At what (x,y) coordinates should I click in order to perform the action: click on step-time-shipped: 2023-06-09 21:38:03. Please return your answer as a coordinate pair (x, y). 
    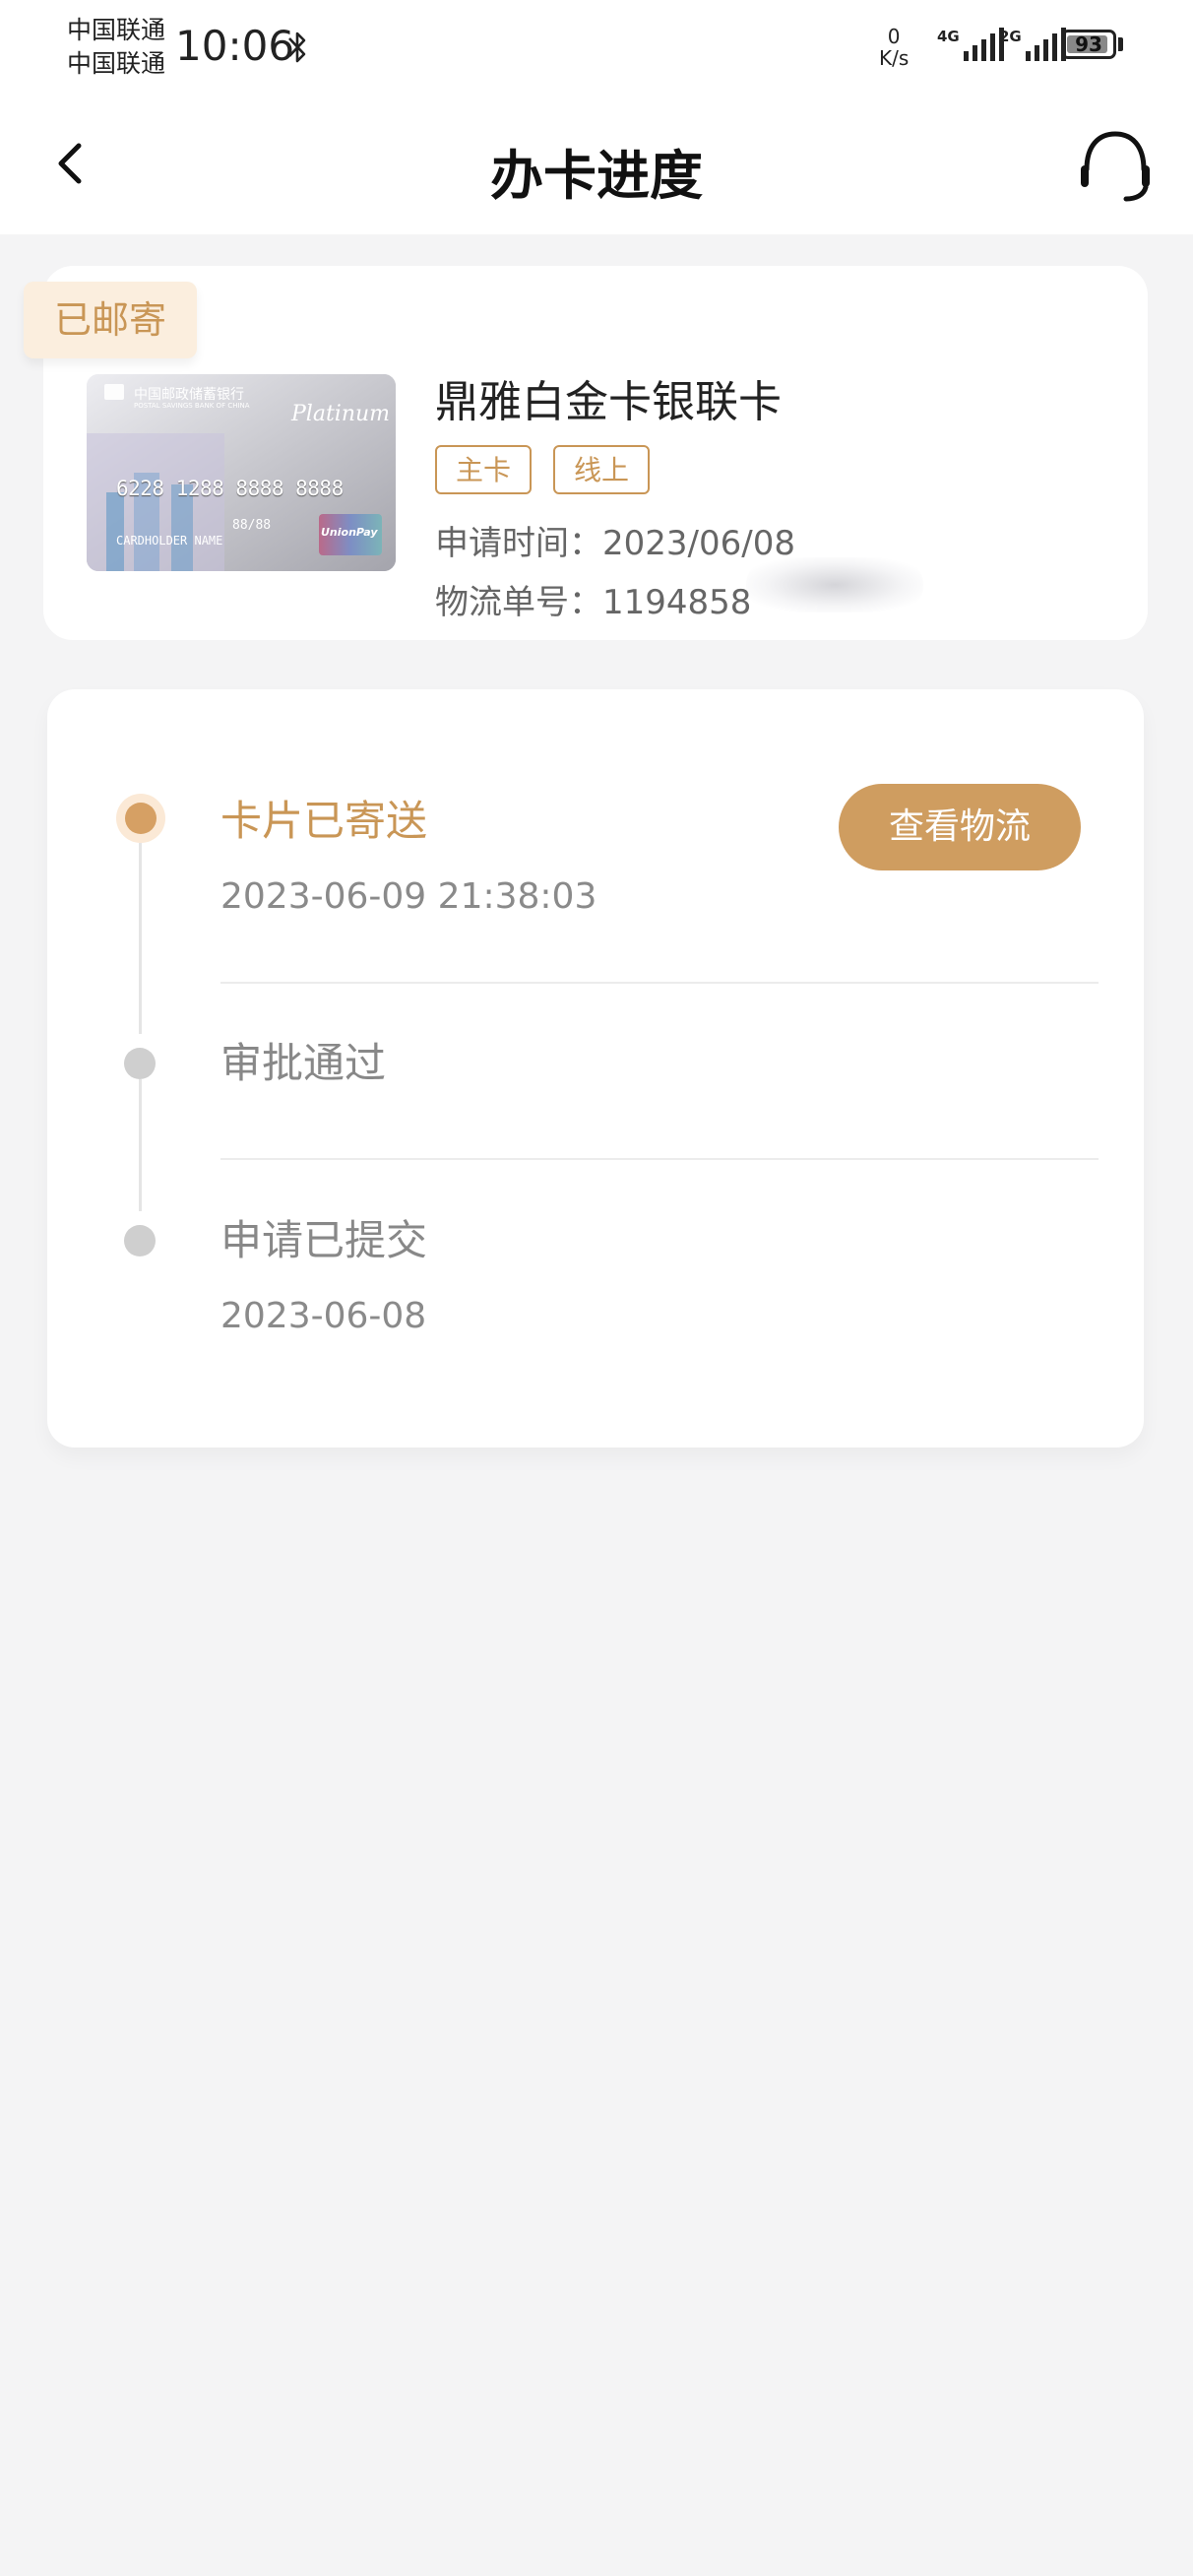
    Looking at the image, I should click on (408, 896).